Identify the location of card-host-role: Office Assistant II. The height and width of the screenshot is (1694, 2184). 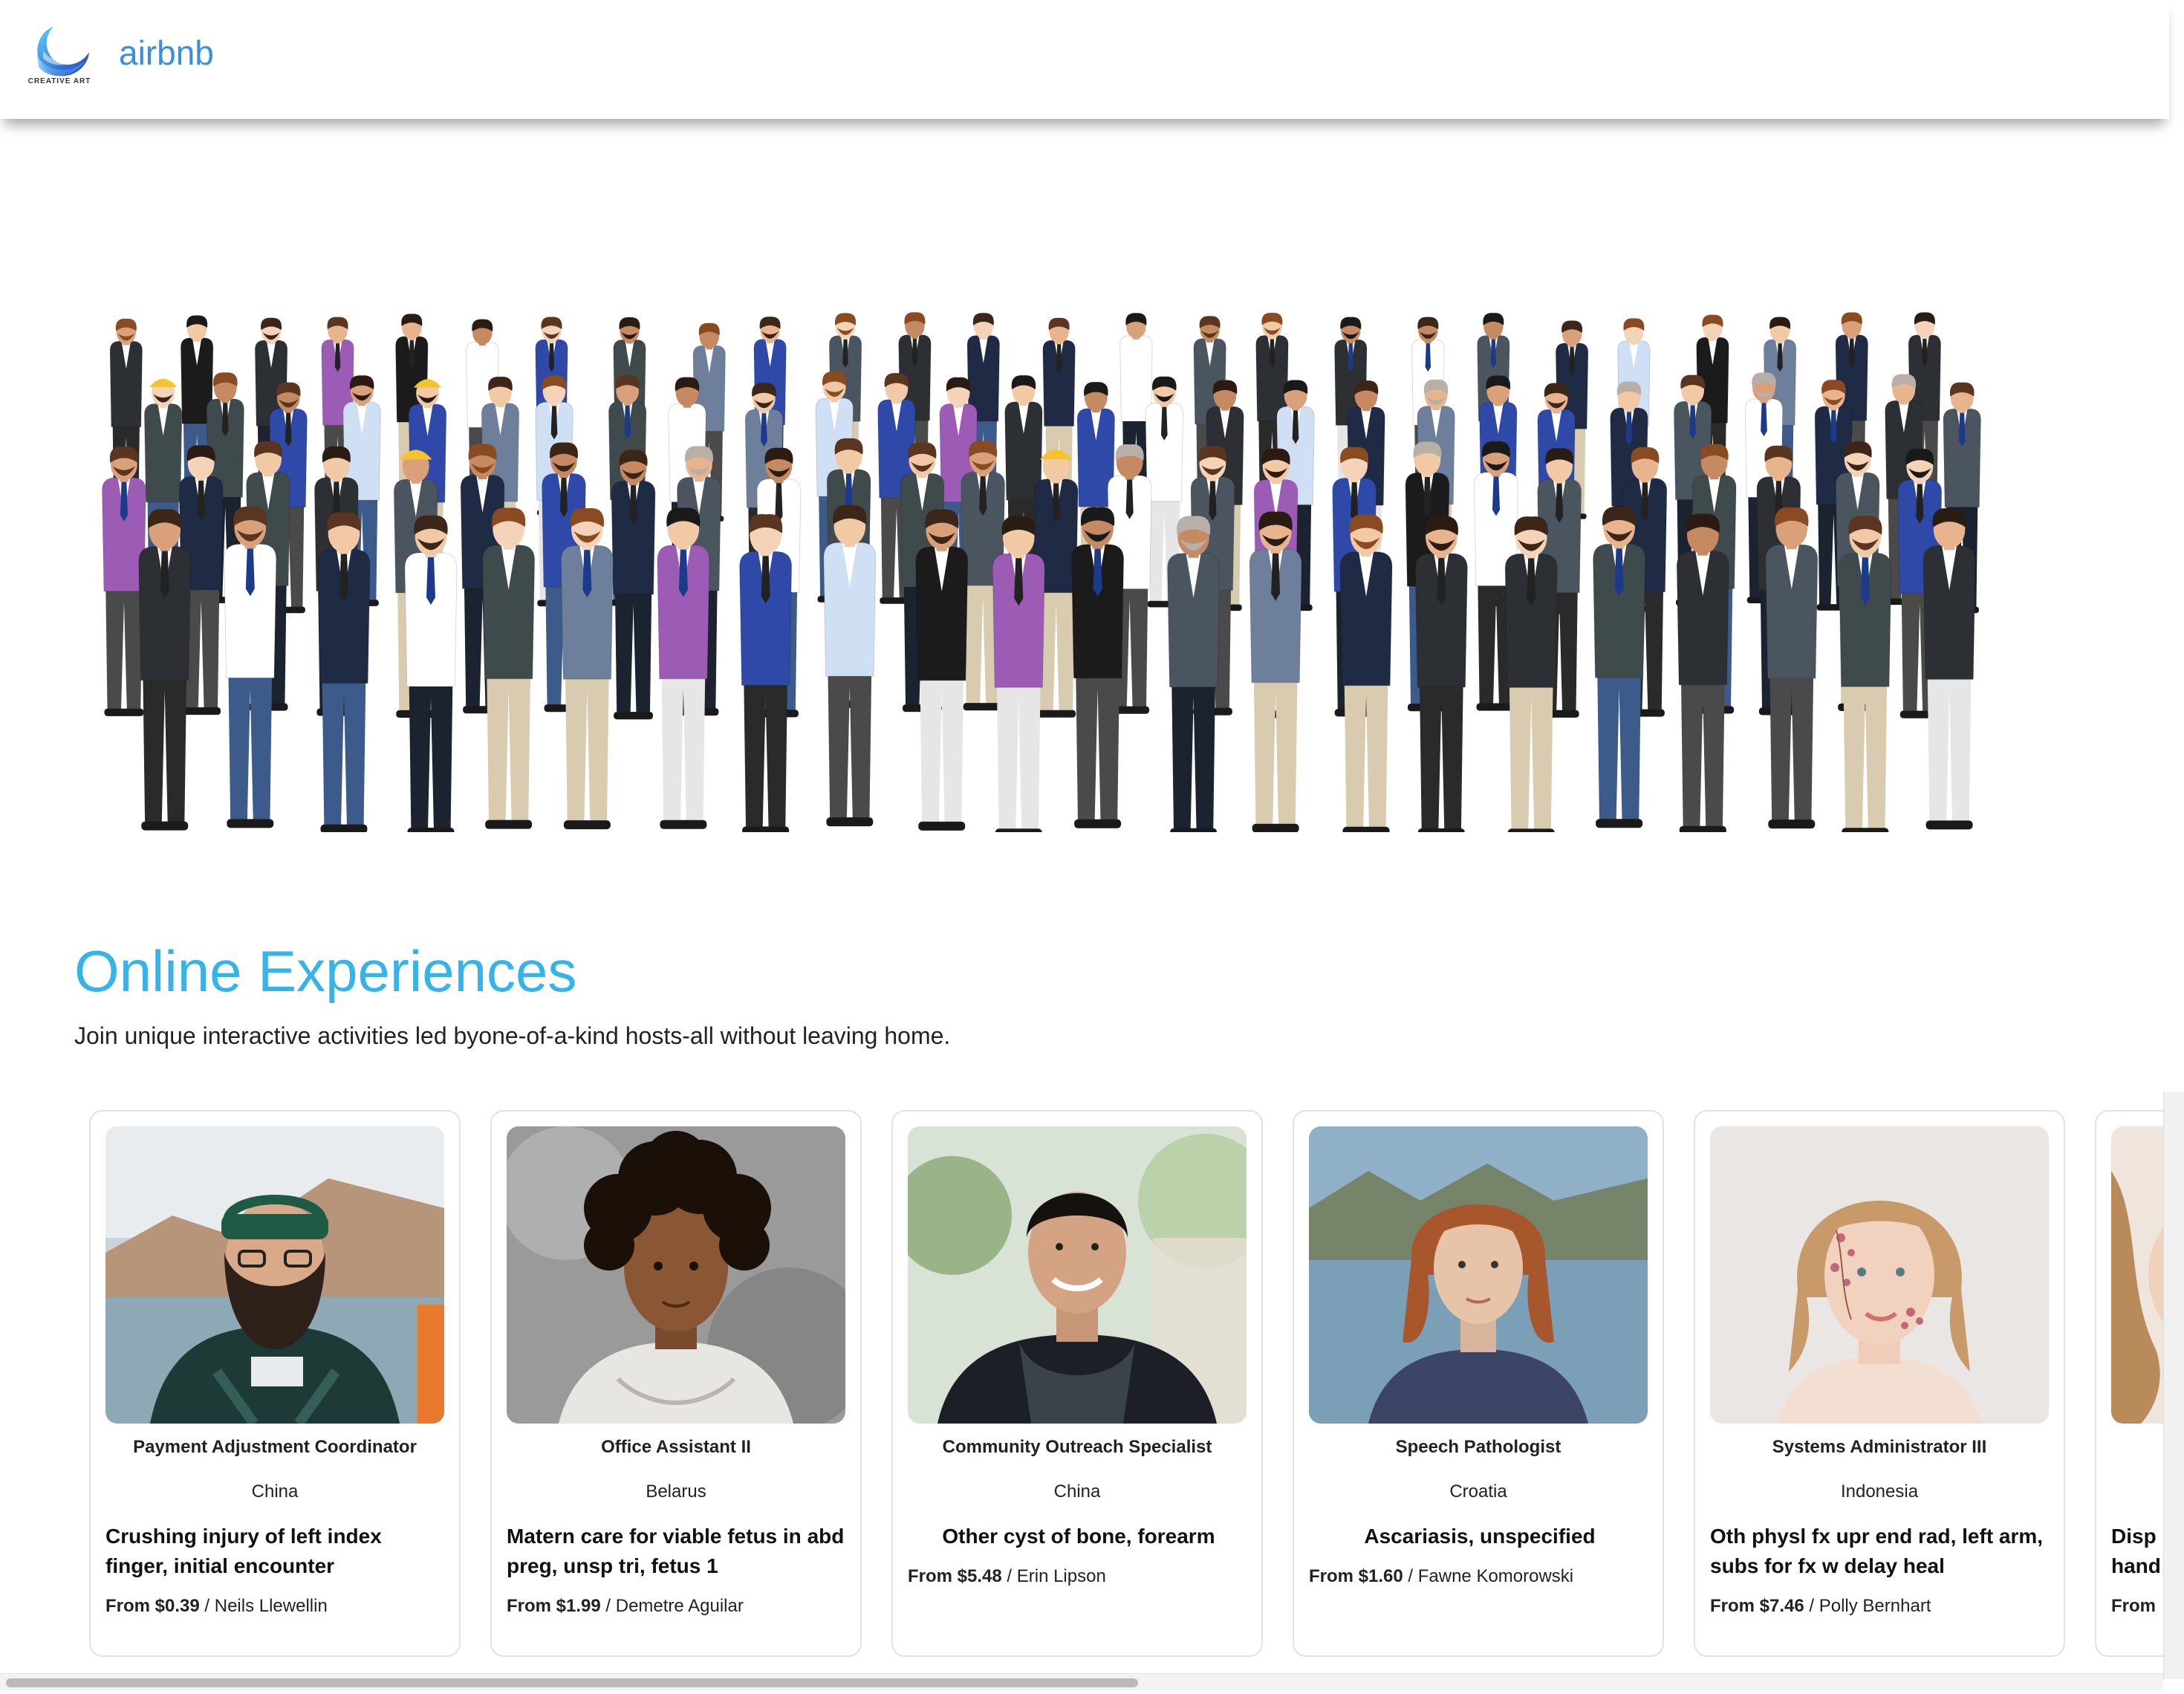
(676, 1447).